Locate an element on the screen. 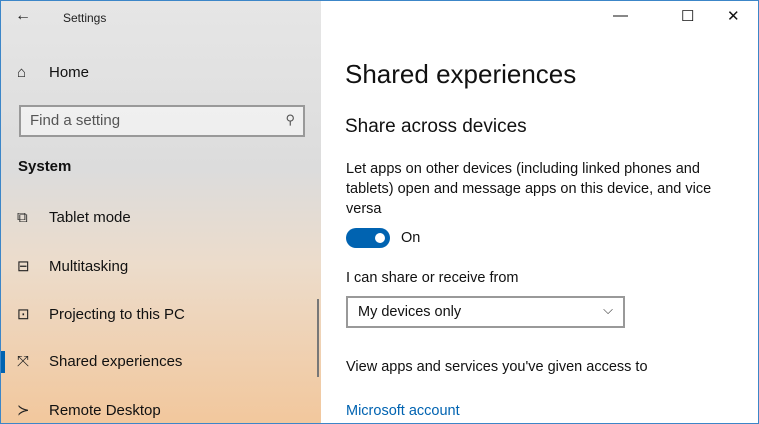 The image size is (759, 424). share-dropdown: My devices only ⌵ is located at coordinates (485, 312).